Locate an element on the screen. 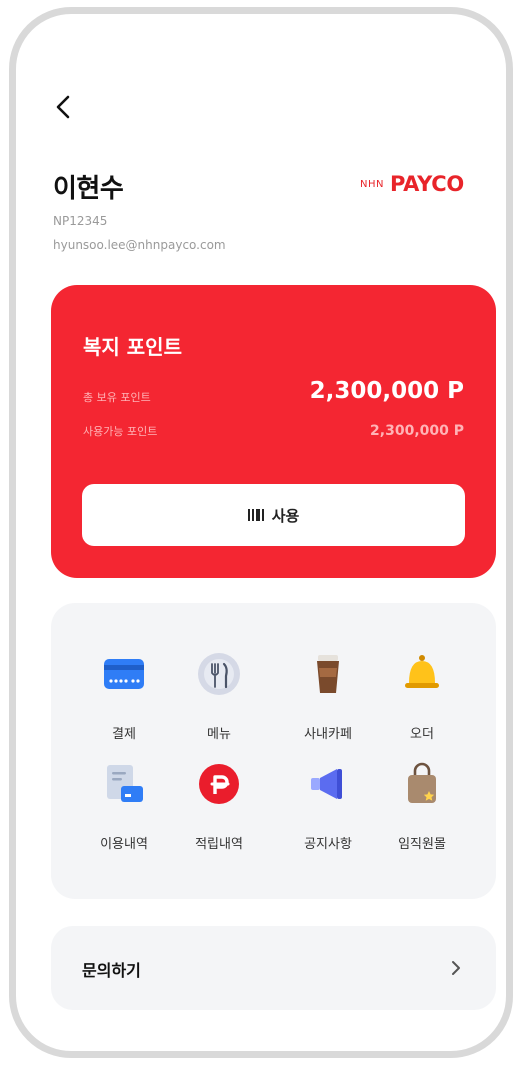 Image resolution: width=529 pixels, height=1071 pixels. menu-label-payment: 결제 is located at coordinates (124, 734).